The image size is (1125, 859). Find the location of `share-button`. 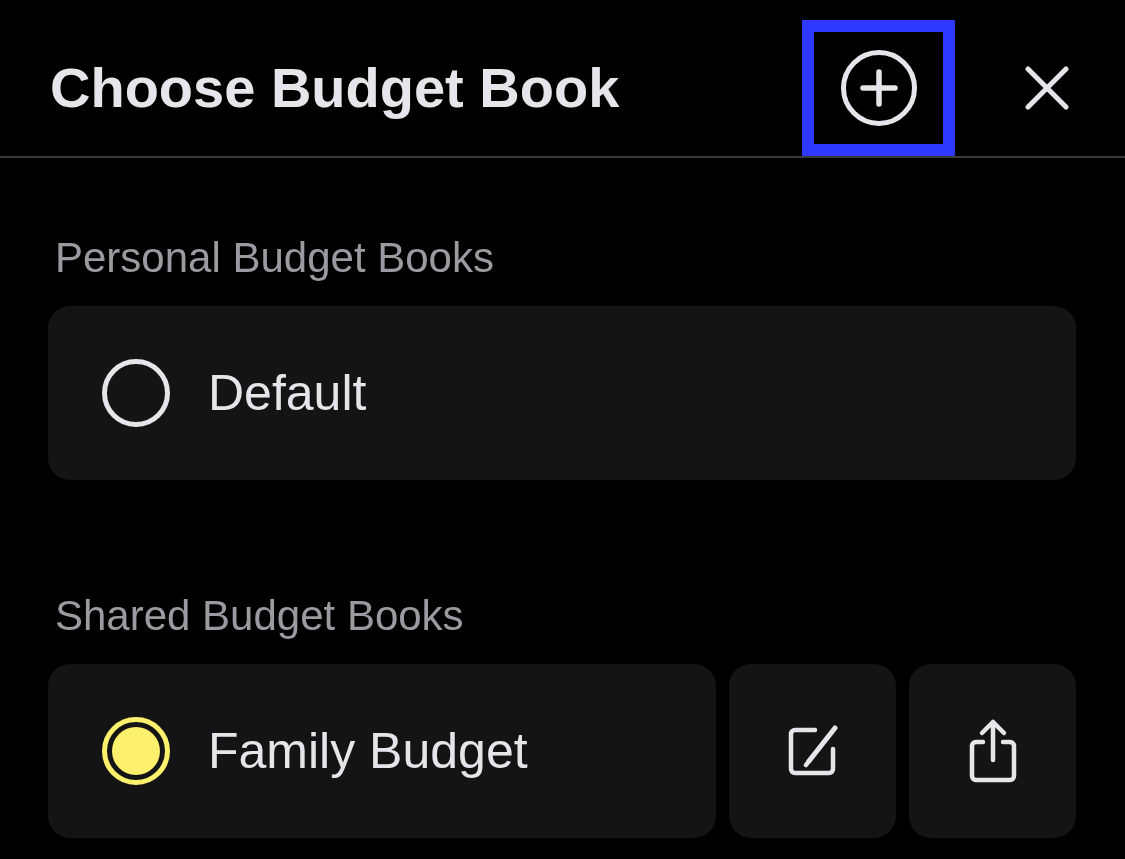

share-button is located at coordinates (992, 751).